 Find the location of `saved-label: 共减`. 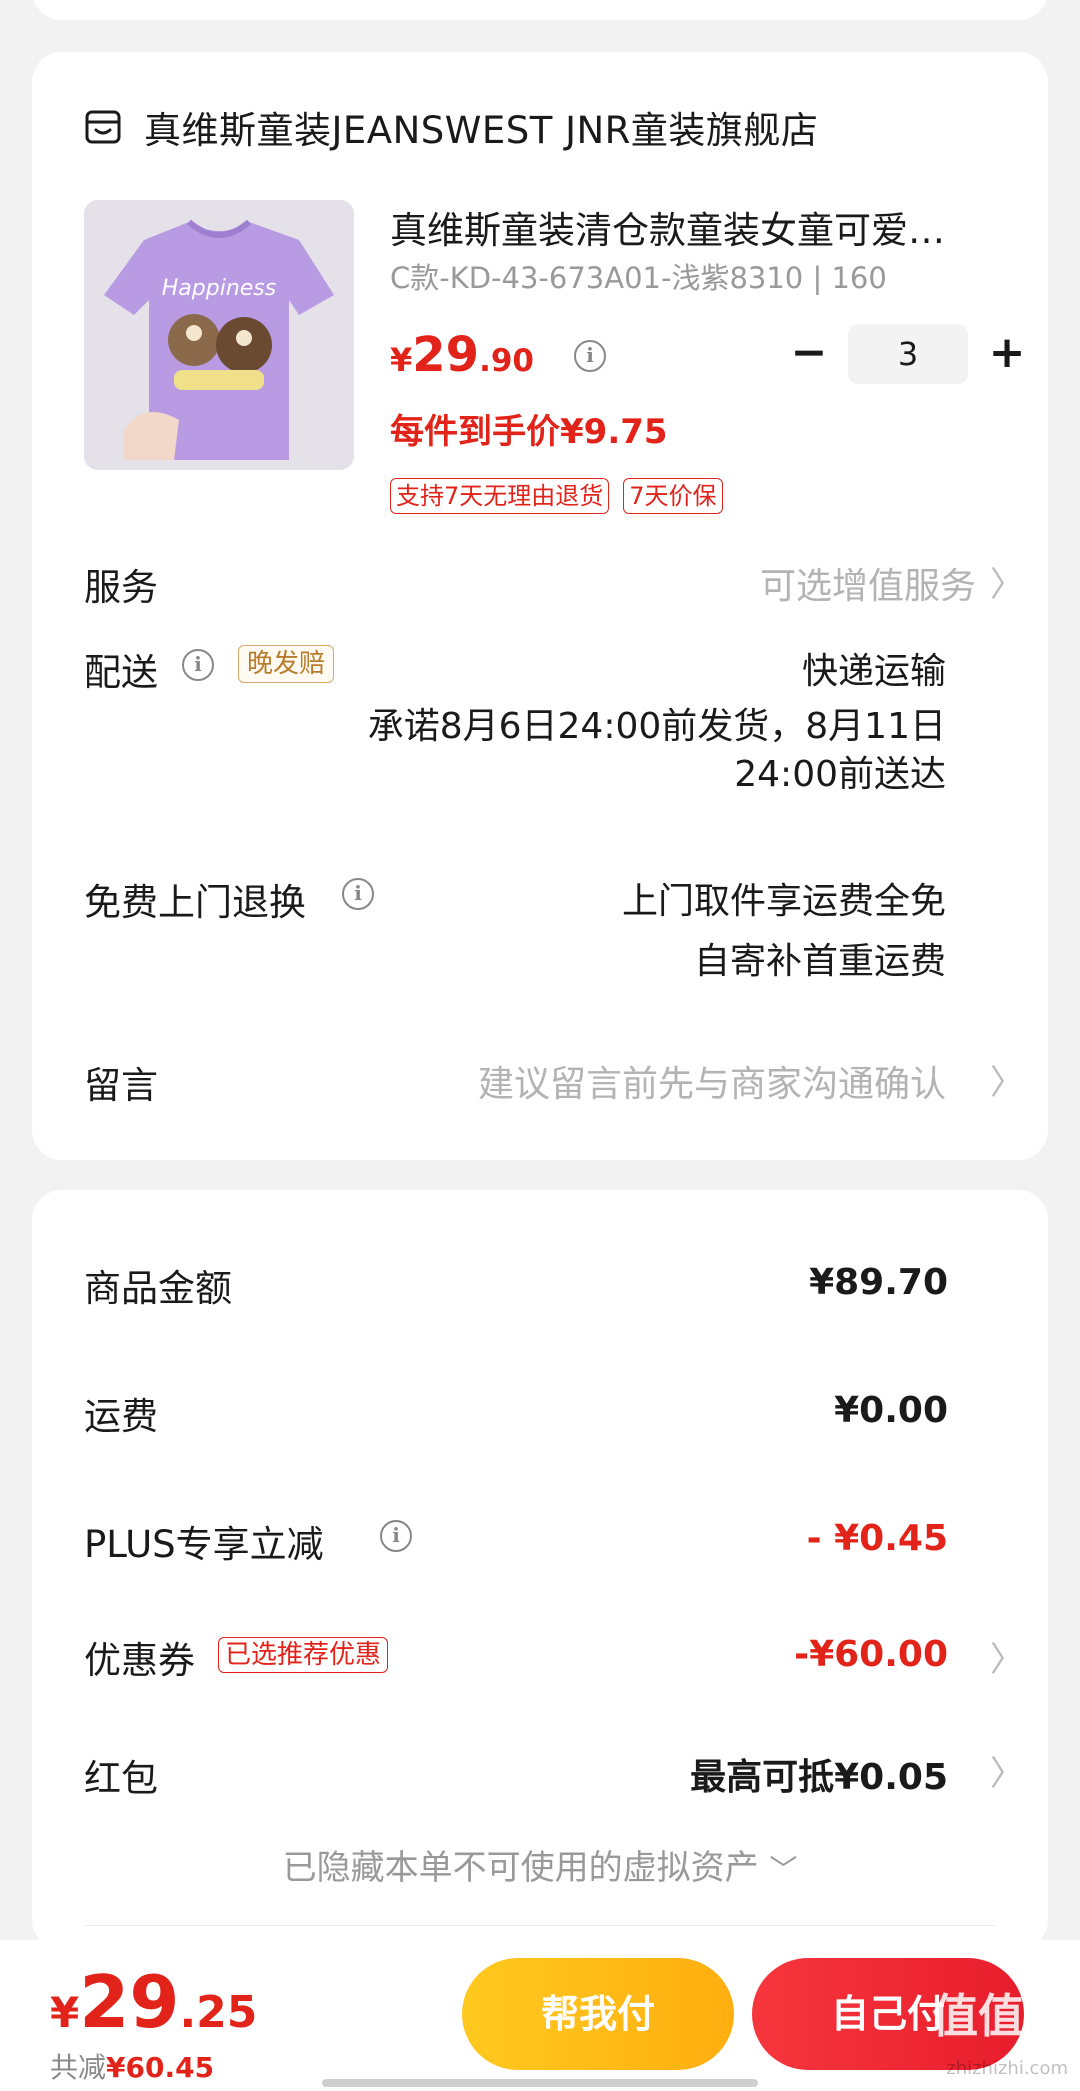

saved-label: 共减 is located at coordinates (78, 2067).